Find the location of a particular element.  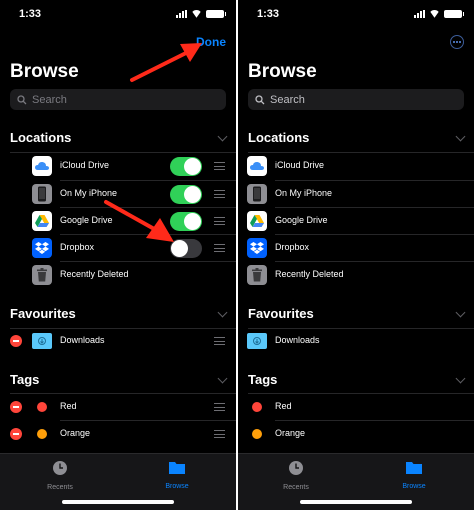

search-icon is located at coordinates (22, 99).